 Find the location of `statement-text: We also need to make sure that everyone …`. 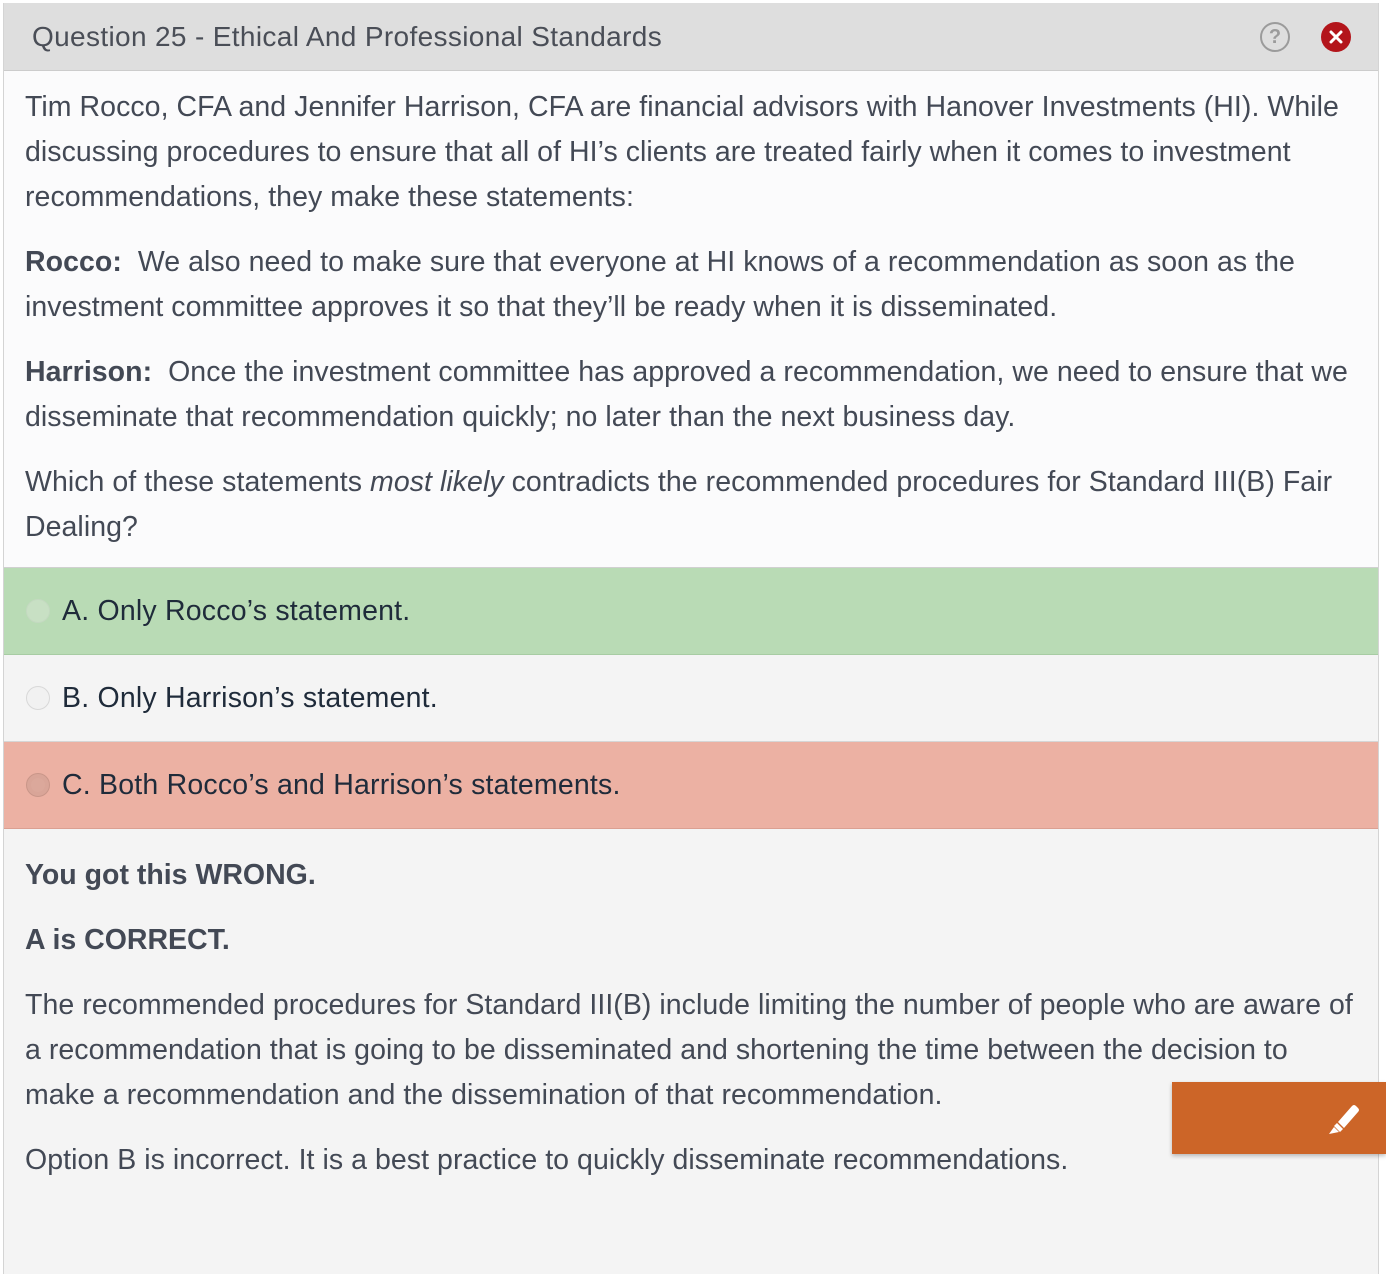

statement-text: We also need to make sure that everyone … is located at coordinates (660, 284).